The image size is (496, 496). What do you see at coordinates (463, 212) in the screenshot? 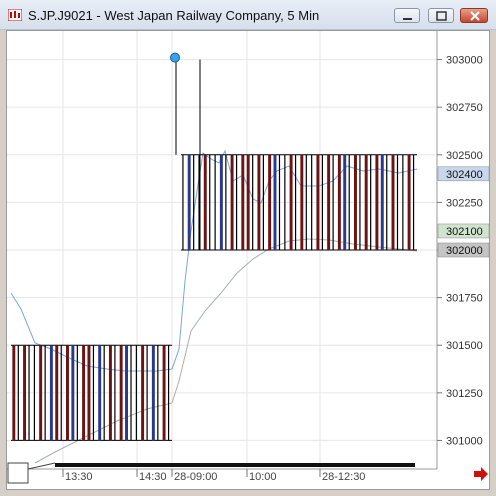
I see `price-badges: 302400 302100 302000` at bounding box center [463, 212].